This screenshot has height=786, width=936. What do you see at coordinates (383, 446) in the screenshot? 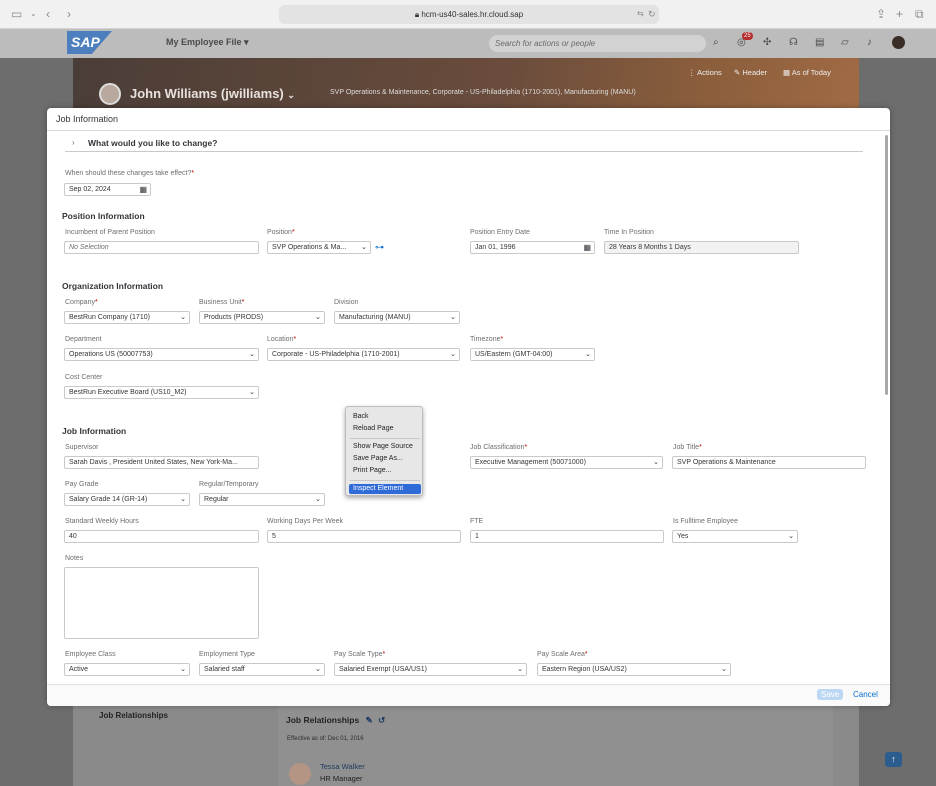
I see `menu-item-page-source: Show Page Source` at bounding box center [383, 446].